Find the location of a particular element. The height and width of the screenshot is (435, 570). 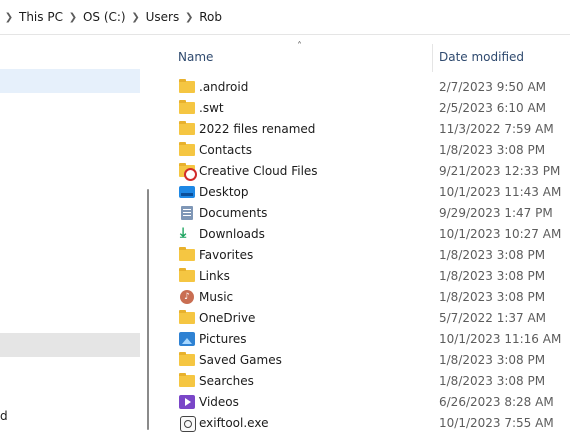

file-row: Contacts 1/8/2023 3:08 PM is located at coordinates (373, 149).